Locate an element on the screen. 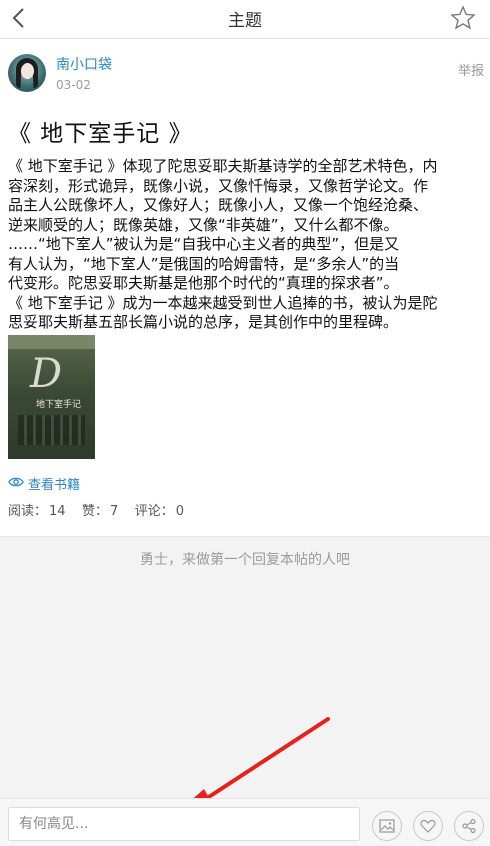 The height and width of the screenshot is (846, 490). post-author-row: 南小口袋 03-02 举报 is located at coordinates (246, 74).